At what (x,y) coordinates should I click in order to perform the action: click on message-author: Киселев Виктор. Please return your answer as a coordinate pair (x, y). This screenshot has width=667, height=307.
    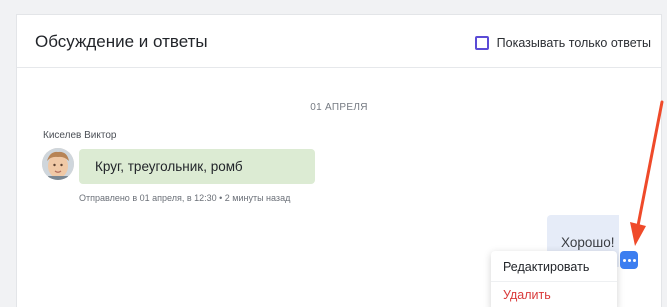
    Looking at the image, I should click on (80, 135).